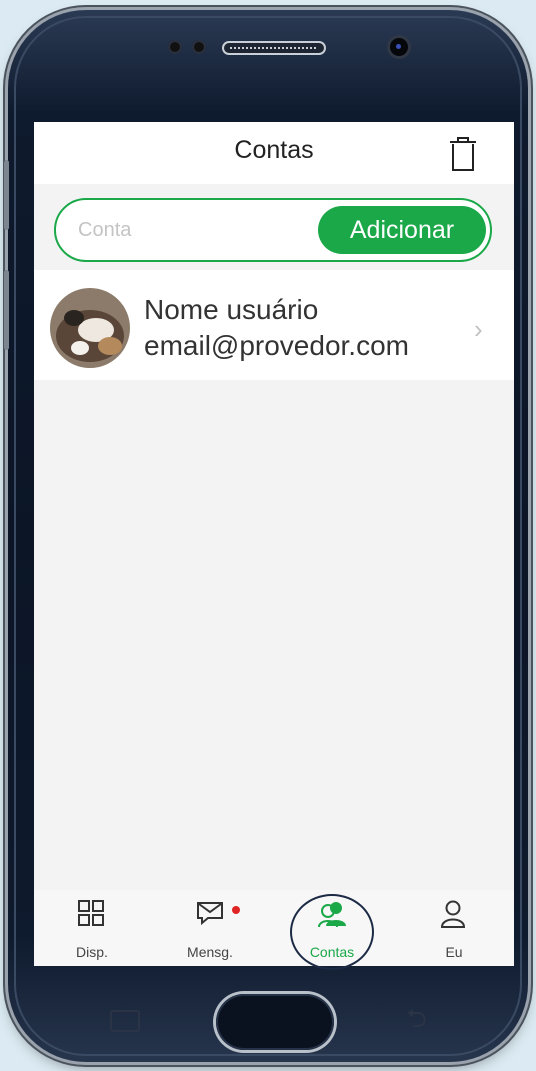 Image resolution: width=536 pixels, height=1071 pixels. What do you see at coordinates (332, 932) in the screenshot?
I see `tab-highlight-ring` at bounding box center [332, 932].